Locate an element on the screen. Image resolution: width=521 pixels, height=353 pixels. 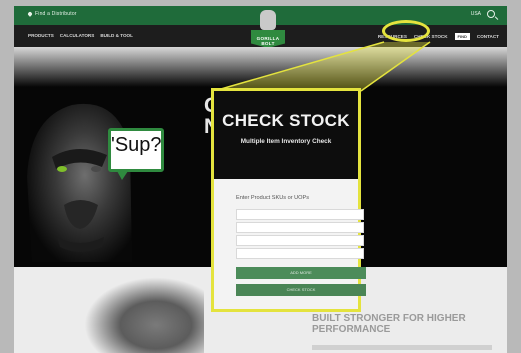
check-stock-subtitle: Multiple Item Inventory Check is located at coordinates (286, 141).